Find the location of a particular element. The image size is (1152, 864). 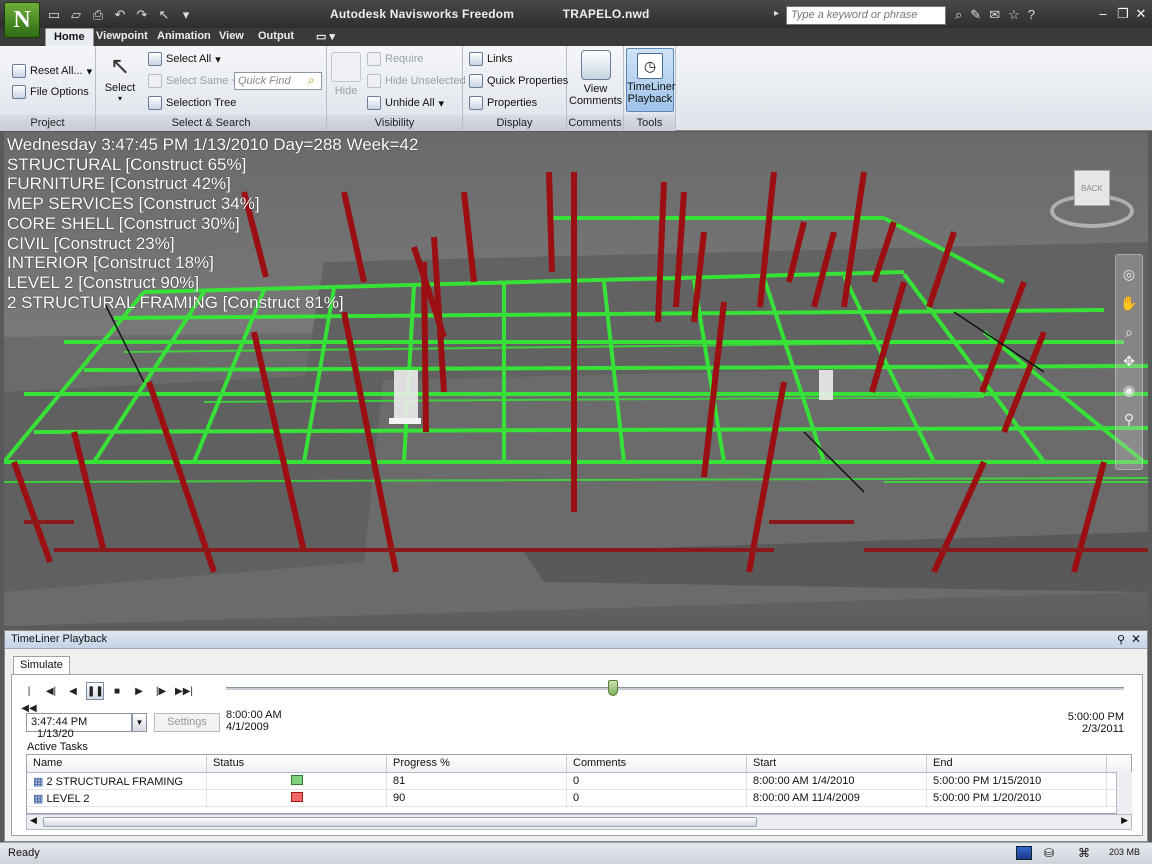

view-comments-button: View Comments is located at coordinates (595, 78).